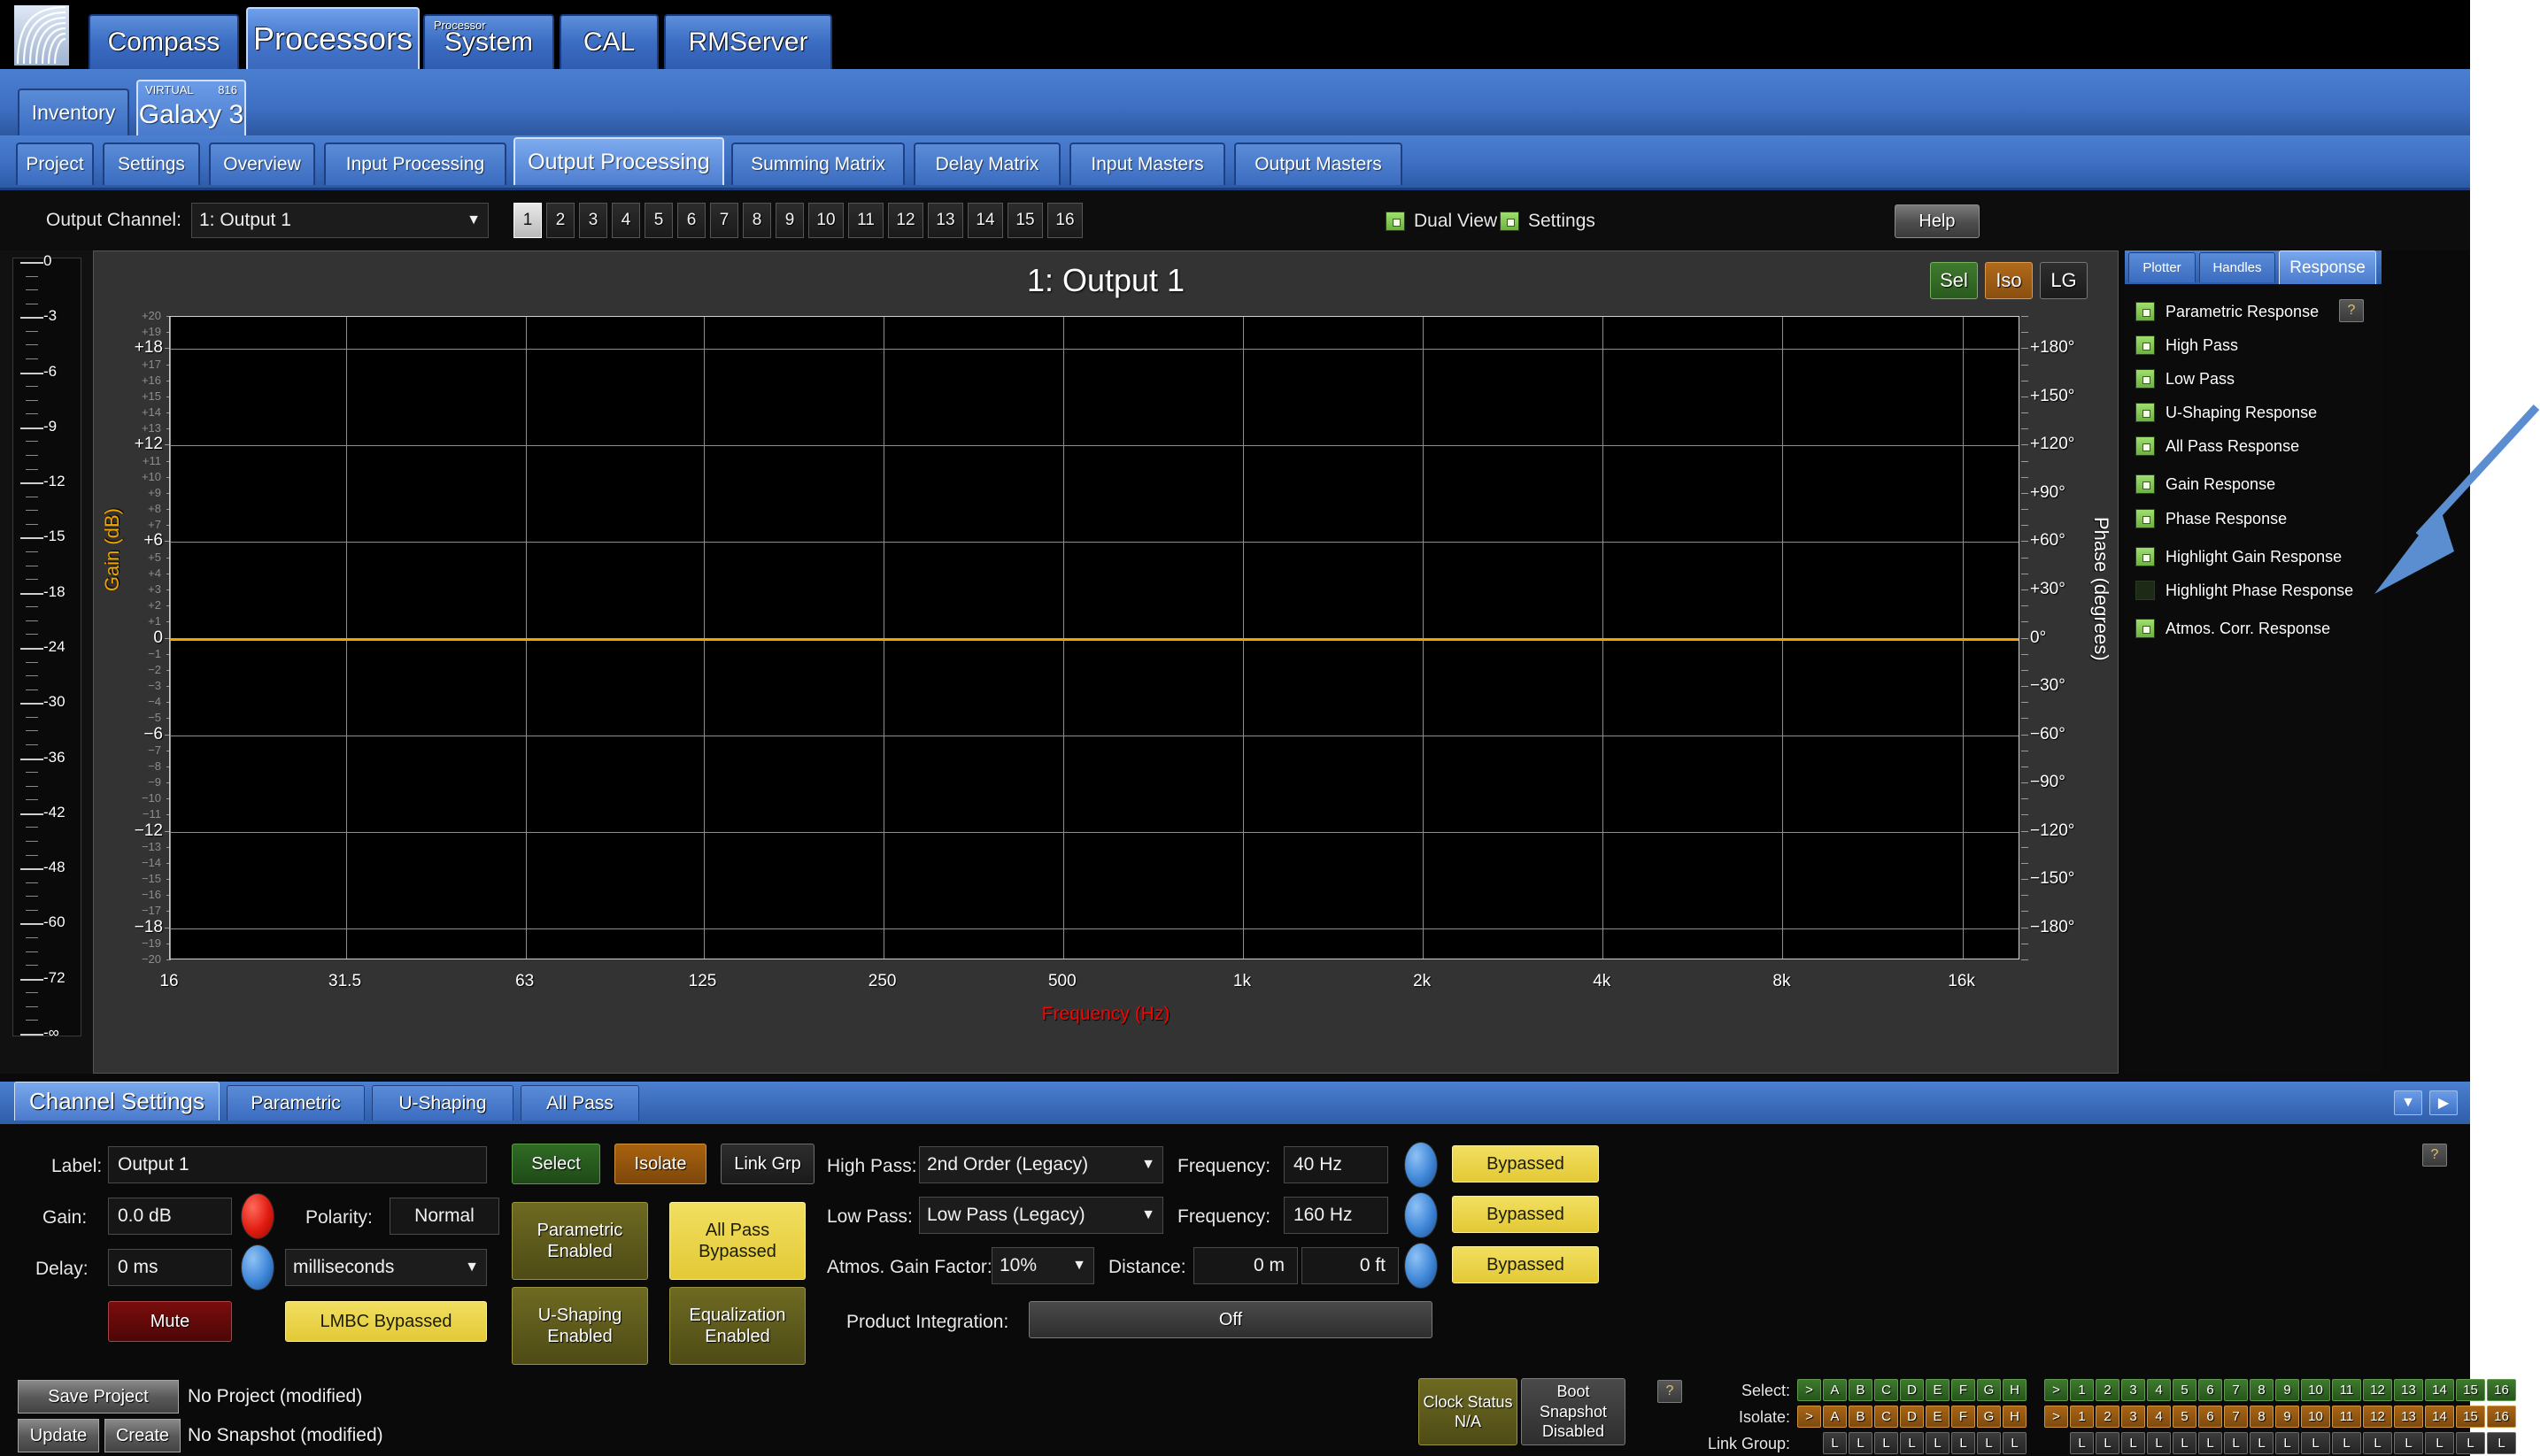 Image resolution: width=2540 pixels, height=1456 pixels. What do you see at coordinates (2244, 590) in the screenshot?
I see `response-toggle-8: Highlight Phase Response` at bounding box center [2244, 590].